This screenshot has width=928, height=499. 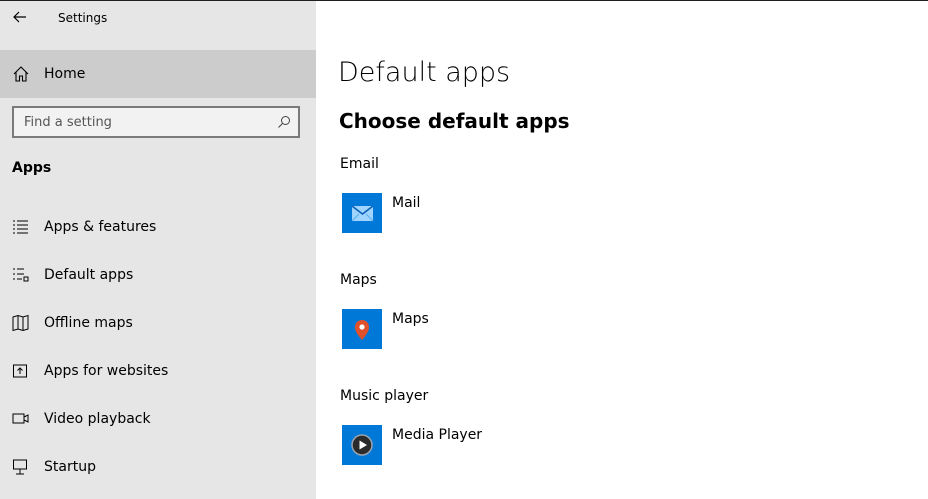 I want to click on category-label-maps: Maps, so click(x=358, y=280).